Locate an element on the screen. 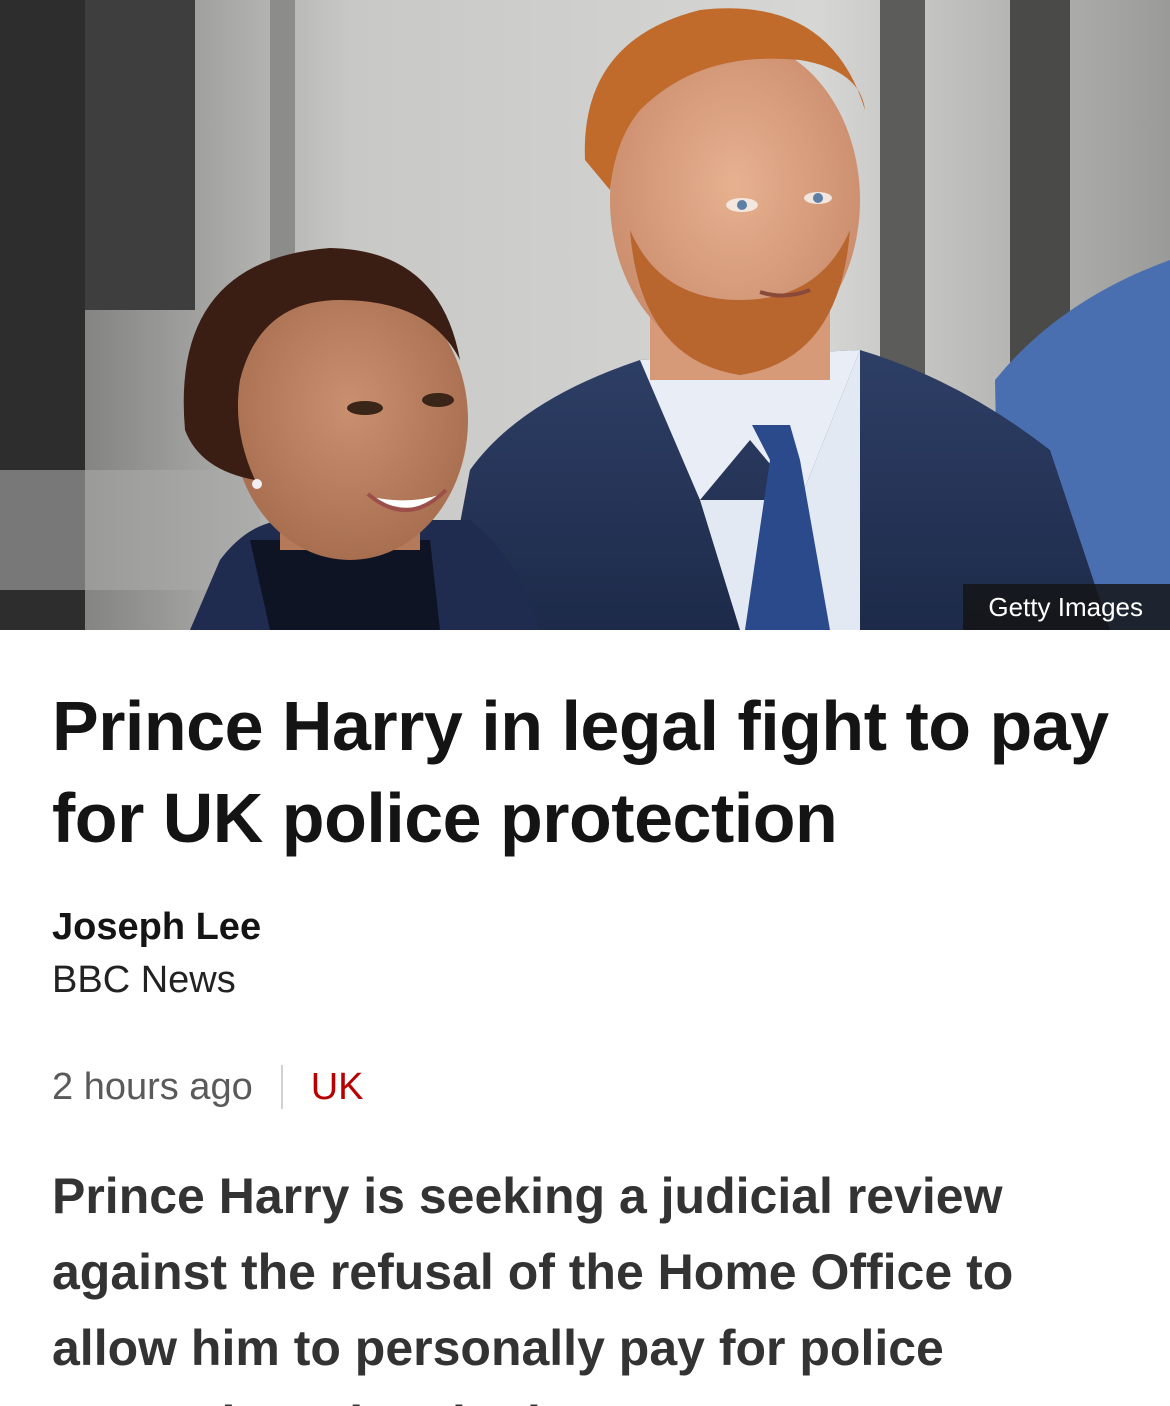 The height and width of the screenshot is (1406, 1170). section-link: UK is located at coordinates (337, 1087).